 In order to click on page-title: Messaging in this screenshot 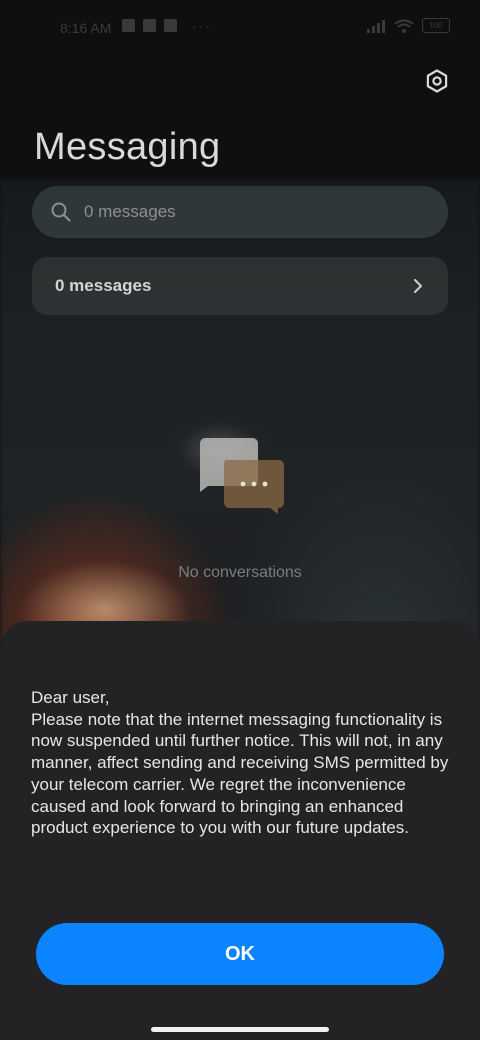, I will do `click(127, 147)`.